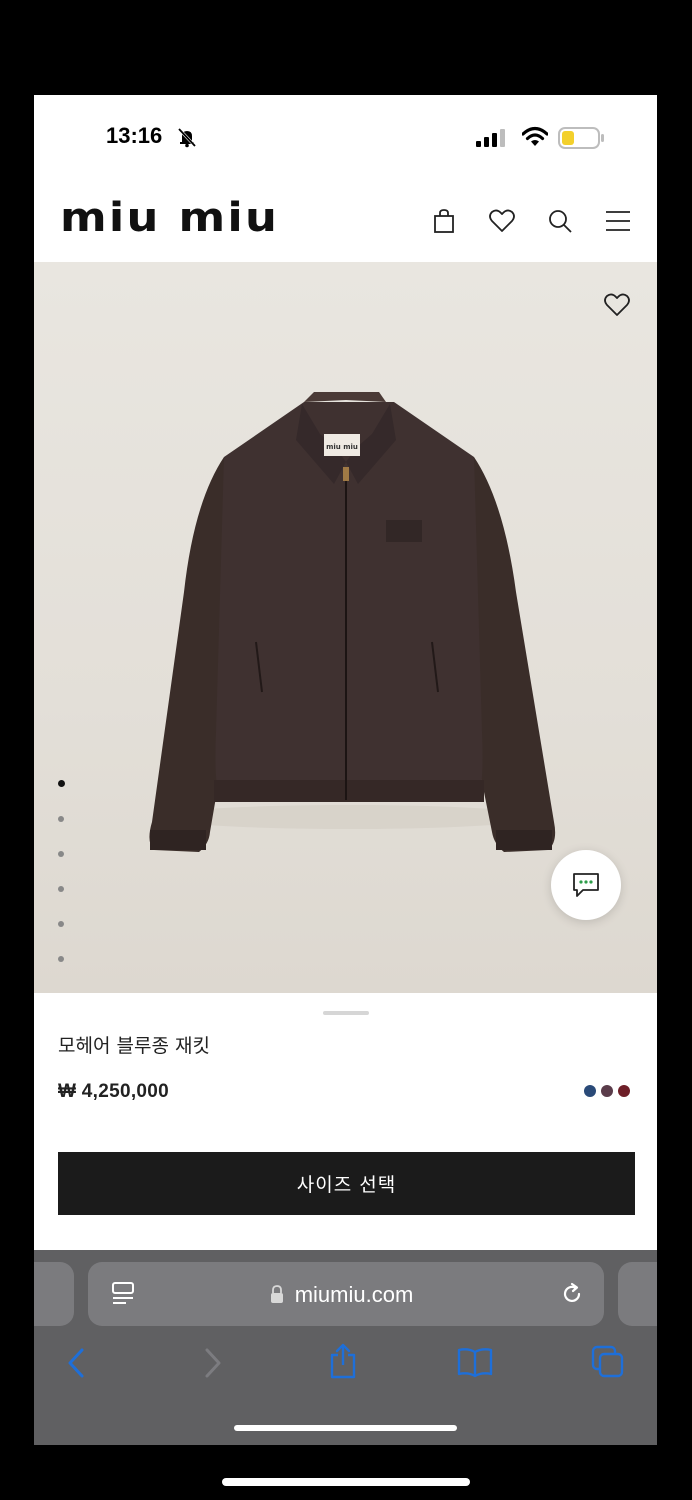  I want to click on shopping-bag-icon, so click(444, 221).